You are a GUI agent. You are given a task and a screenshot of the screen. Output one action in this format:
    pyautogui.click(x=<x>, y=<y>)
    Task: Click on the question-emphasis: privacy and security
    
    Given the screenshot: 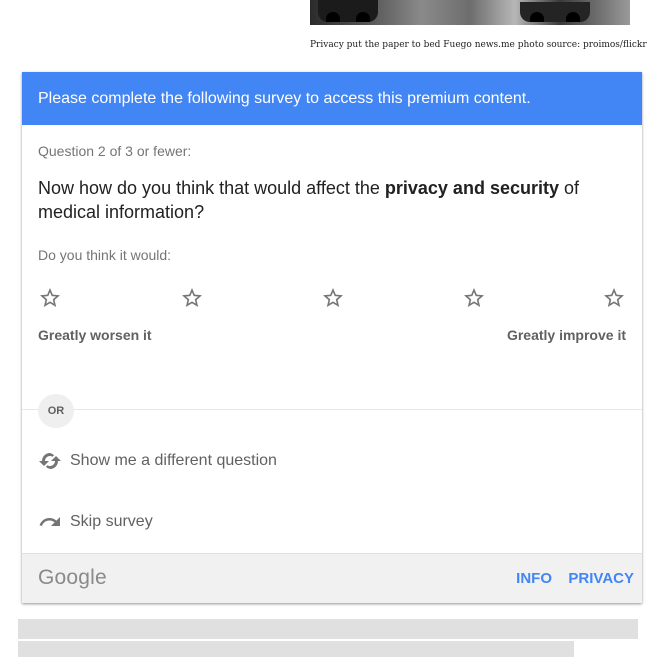 What is the action you would take?
    pyautogui.click(x=471, y=188)
    